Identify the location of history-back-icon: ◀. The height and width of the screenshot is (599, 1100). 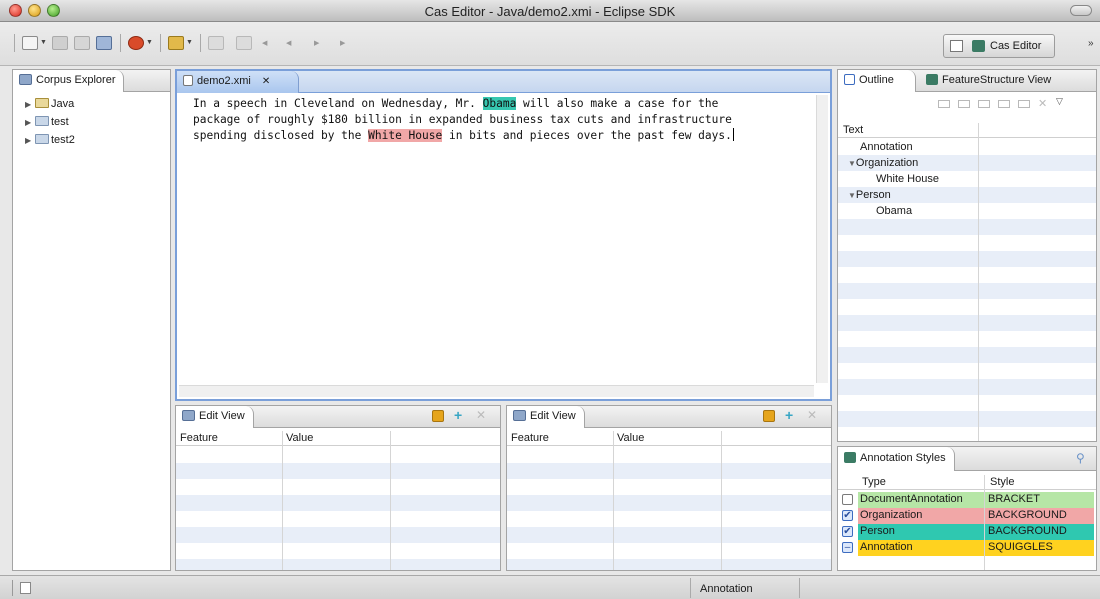
(288, 43).